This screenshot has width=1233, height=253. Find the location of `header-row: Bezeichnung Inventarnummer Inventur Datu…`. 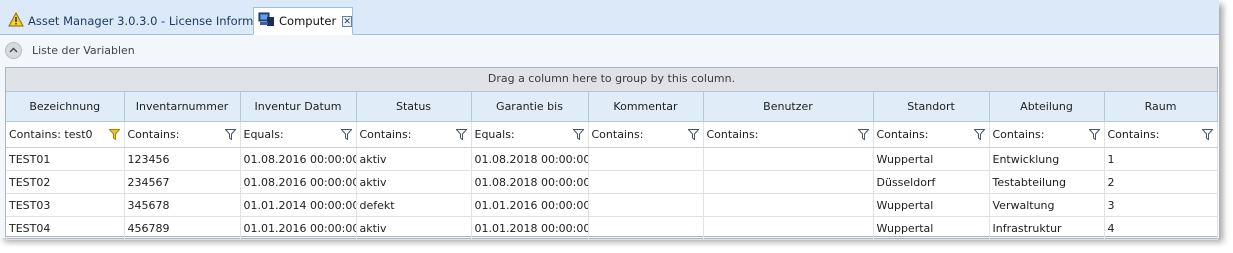

header-row: Bezeichnung Inventarnummer Inventur Datu… is located at coordinates (612, 107).